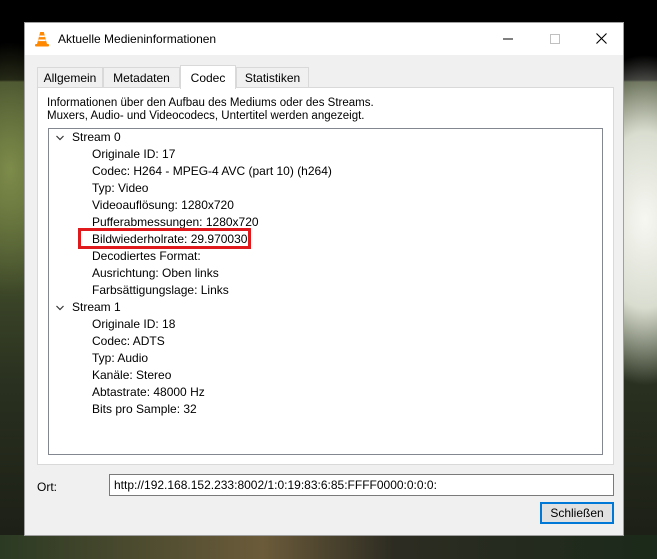 The image size is (657, 559). Describe the element at coordinates (169, 239) in the screenshot. I see `tree-item-frame-rate: Bildwiederholrate: 29.970030` at that location.